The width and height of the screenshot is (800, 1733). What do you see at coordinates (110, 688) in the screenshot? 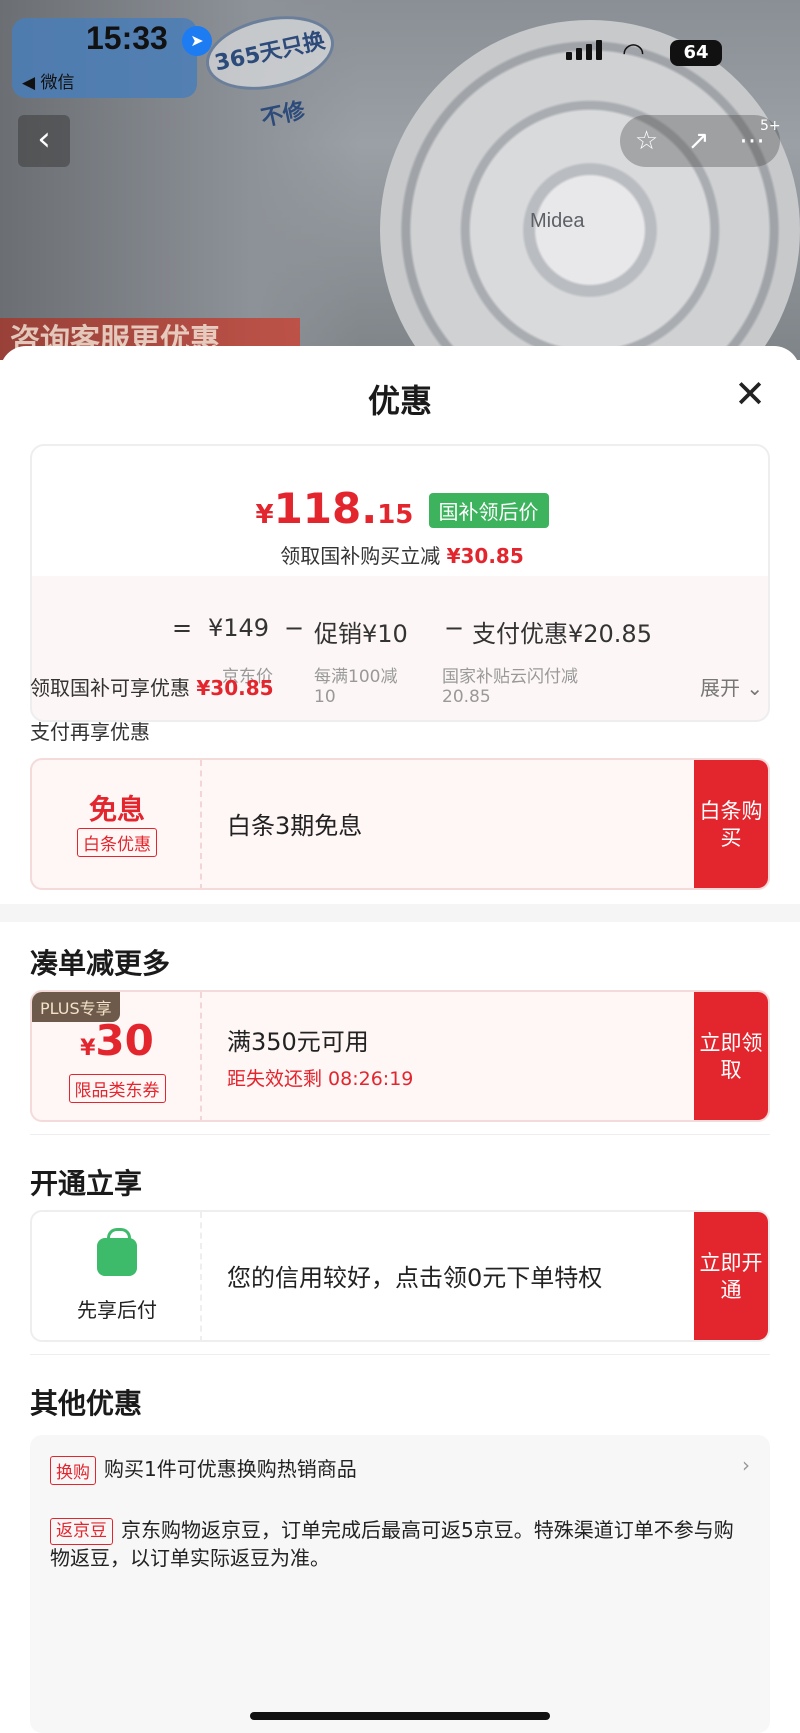
I see `subsidy-benefit-label: 领取国补可享优惠` at bounding box center [110, 688].